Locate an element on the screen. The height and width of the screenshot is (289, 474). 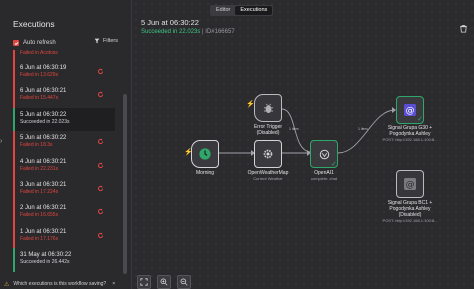
node-openai-sub: complete: chat is located at coordinates (323, 178).